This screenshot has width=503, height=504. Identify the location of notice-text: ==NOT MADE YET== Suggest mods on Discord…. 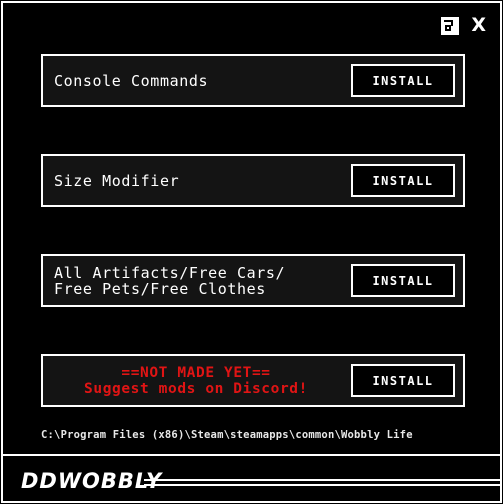
(196, 380).